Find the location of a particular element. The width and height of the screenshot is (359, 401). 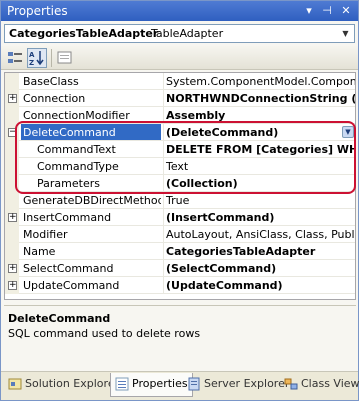

categorized-button is located at coordinates (15, 58).